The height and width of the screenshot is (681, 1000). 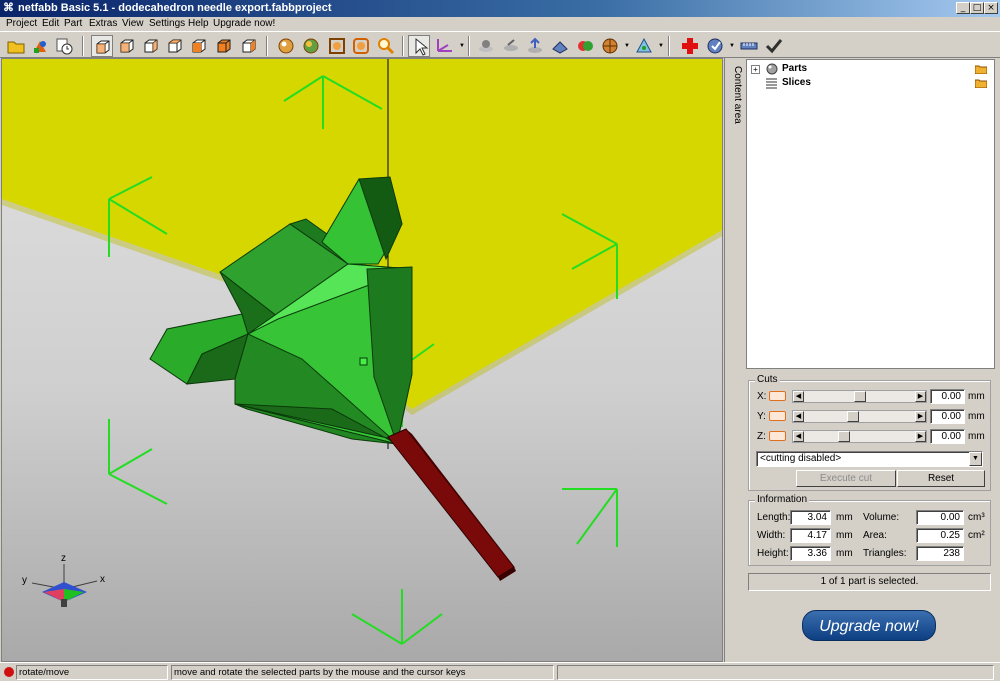 I want to click on selection-status: 1 of 1 part is selected., so click(x=869, y=582).